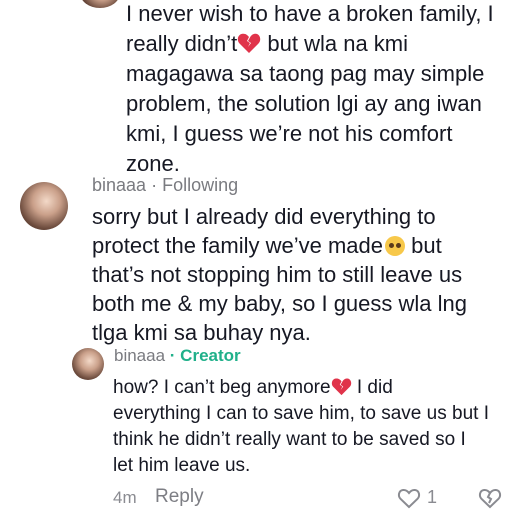 This screenshot has height=514, width=520. Describe the element at coordinates (395, 246) in the screenshot. I see `pleading-face-icon` at that location.